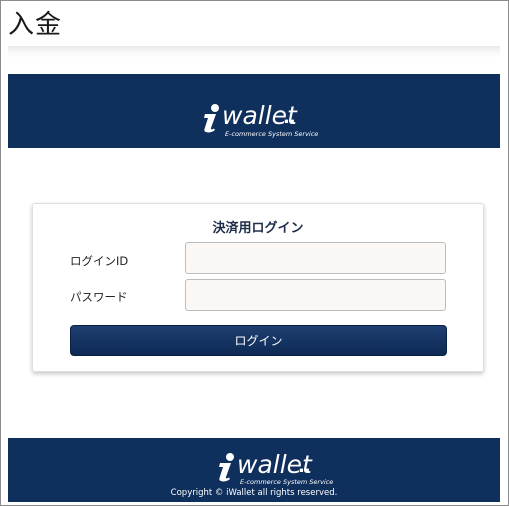 The height and width of the screenshot is (506, 509). I want to click on login-title: 決済用ログイン, so click(258, 228).